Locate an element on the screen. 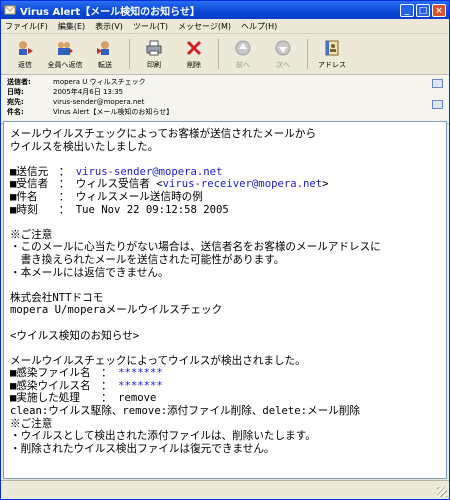 The image size is (450, 500). recipient-link: virus-receiver@mopera.net is located at coordinates (242, 184).